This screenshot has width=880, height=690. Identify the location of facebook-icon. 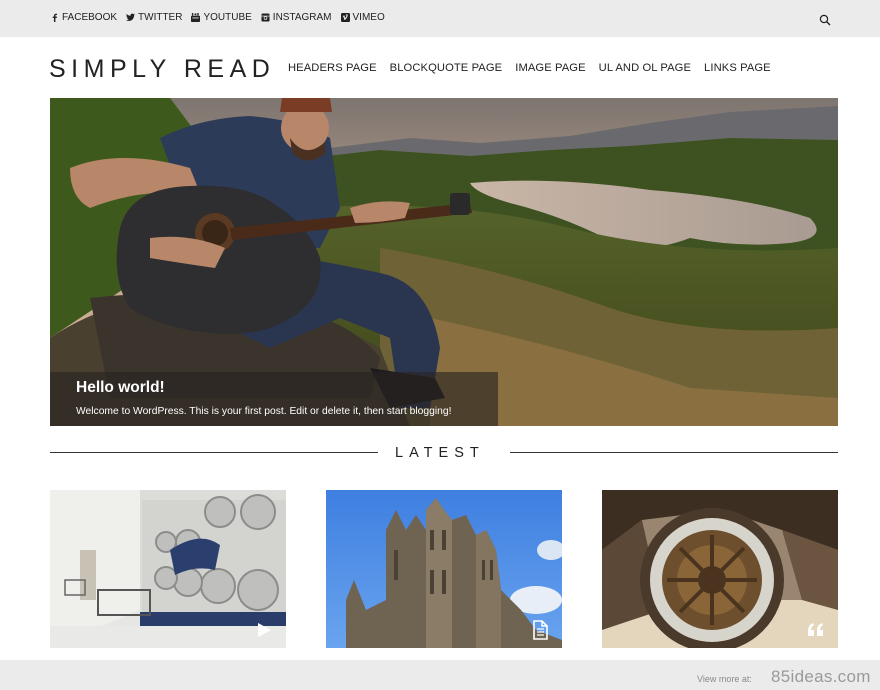
(54, 17).